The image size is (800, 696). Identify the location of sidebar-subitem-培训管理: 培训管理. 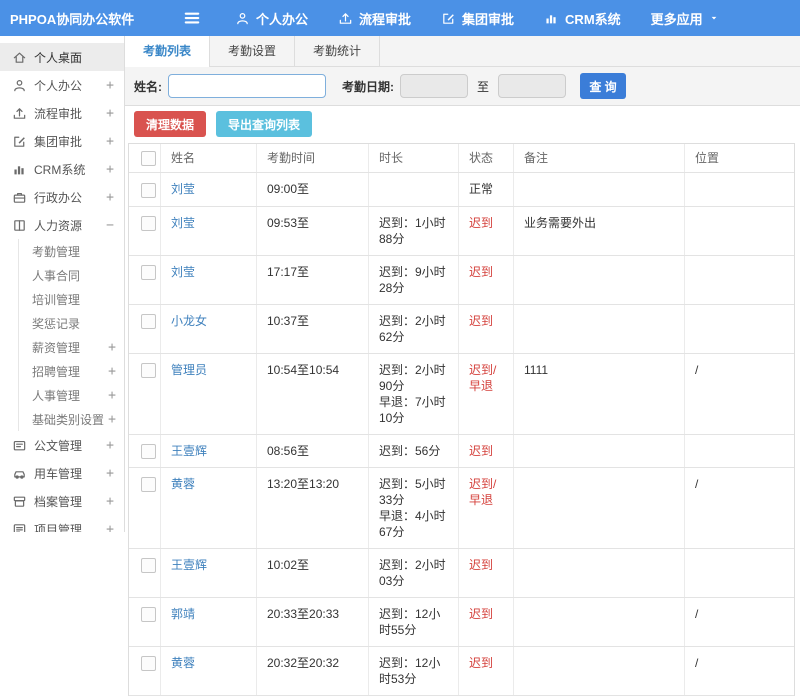
(71, 299).